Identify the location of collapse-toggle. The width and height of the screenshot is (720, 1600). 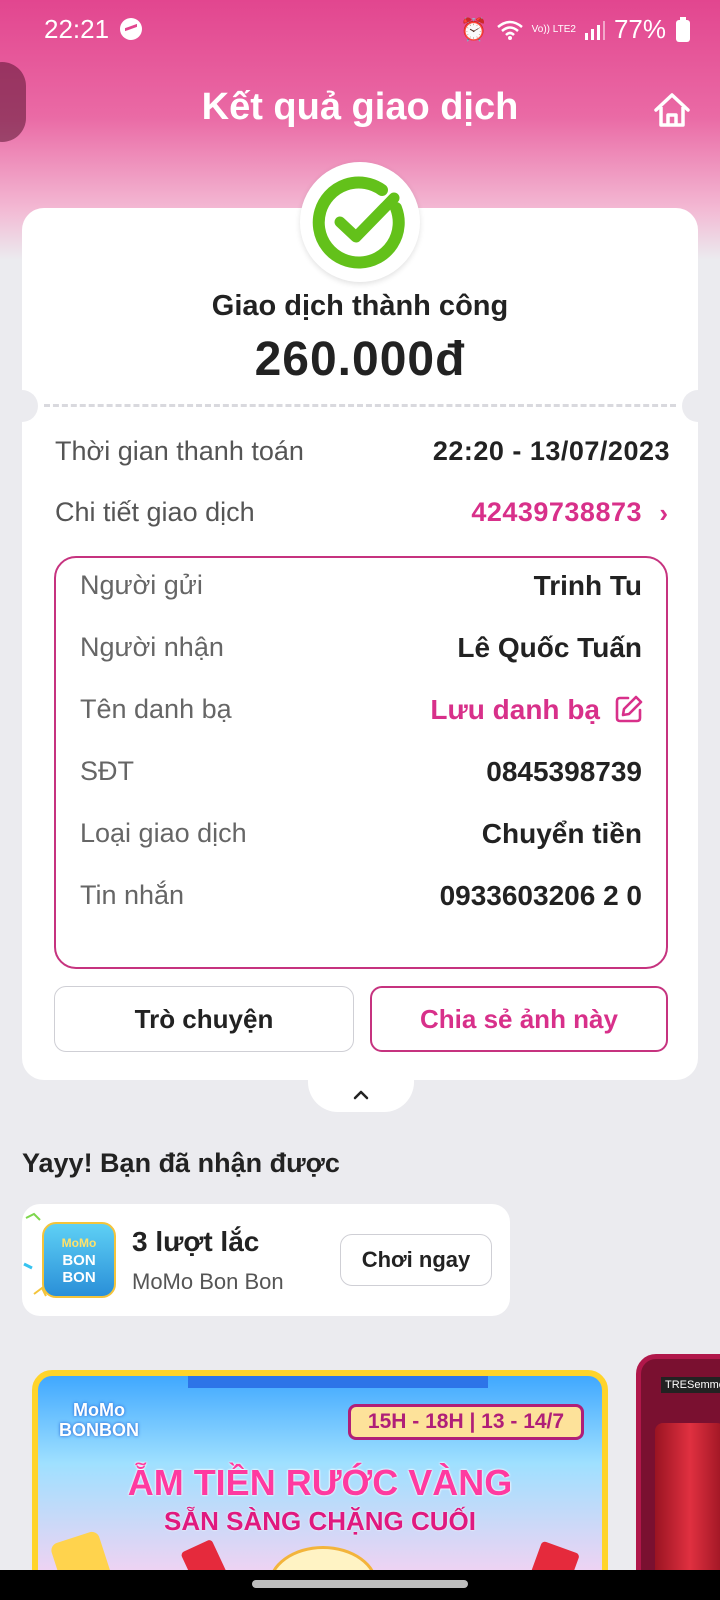
(361, 1095).